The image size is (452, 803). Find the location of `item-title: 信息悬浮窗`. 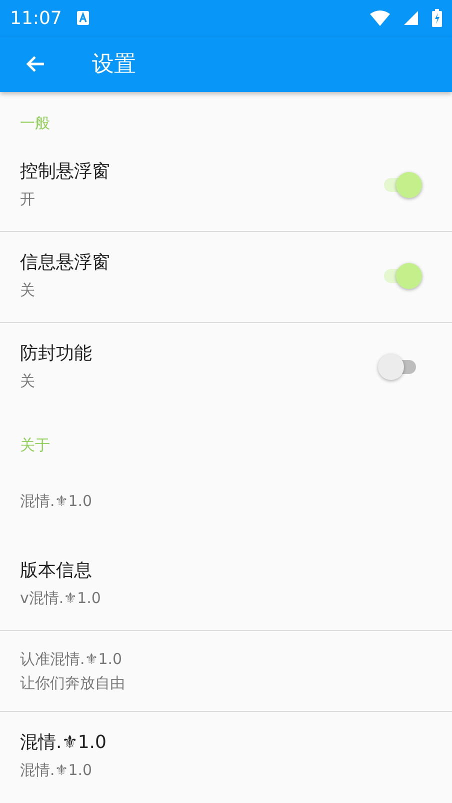

item-title: 信息悬浮窗 is located at coordinates (65, 262).